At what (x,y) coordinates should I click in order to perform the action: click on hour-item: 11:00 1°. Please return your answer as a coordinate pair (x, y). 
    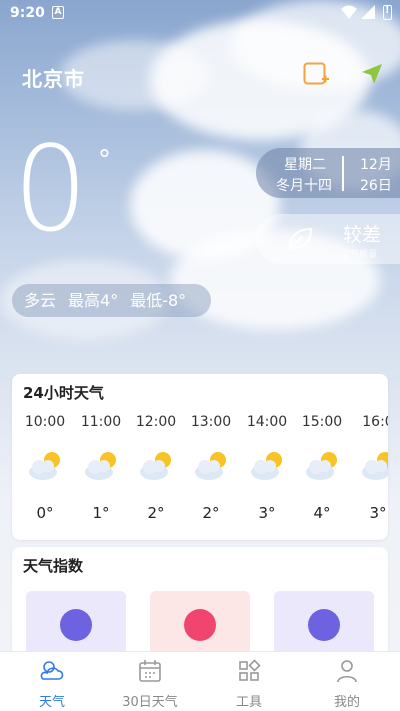
    Looking at the image, I should click on (101, 468).